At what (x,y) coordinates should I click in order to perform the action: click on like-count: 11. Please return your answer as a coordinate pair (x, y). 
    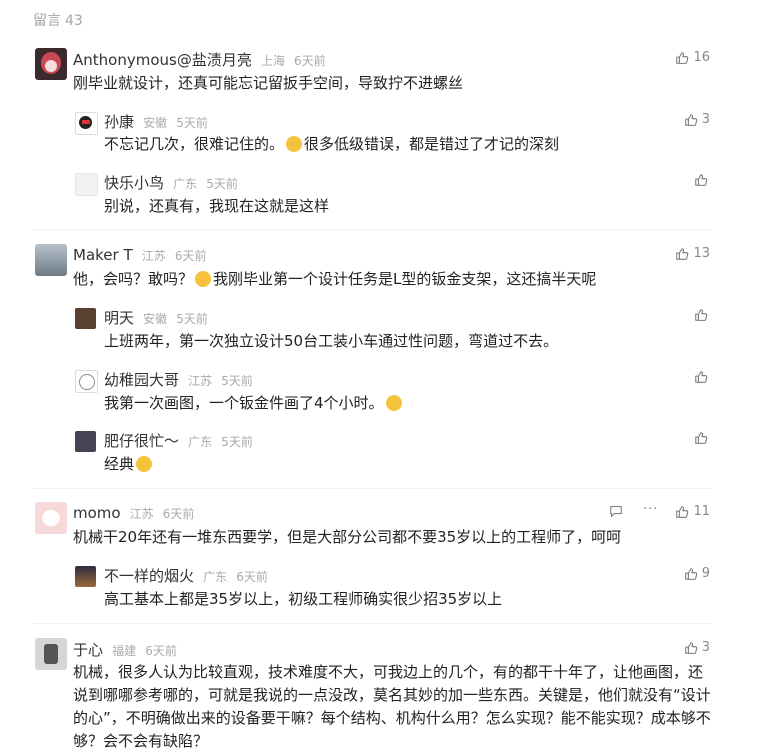
    Looking at the image, I should click on (701, 511).